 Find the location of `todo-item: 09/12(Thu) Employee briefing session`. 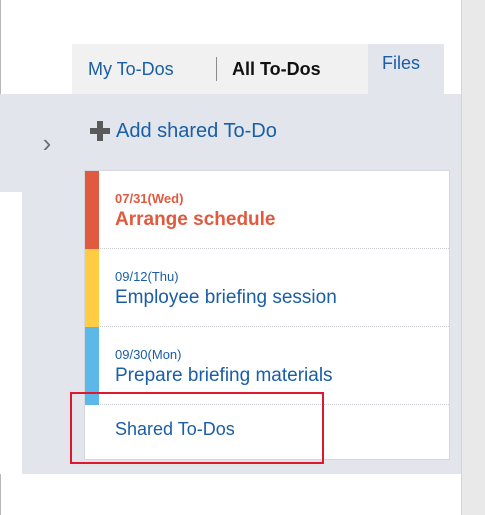

todo-item: 09/12(Thu) Employee briefing session is located at coordinates (267, 288).